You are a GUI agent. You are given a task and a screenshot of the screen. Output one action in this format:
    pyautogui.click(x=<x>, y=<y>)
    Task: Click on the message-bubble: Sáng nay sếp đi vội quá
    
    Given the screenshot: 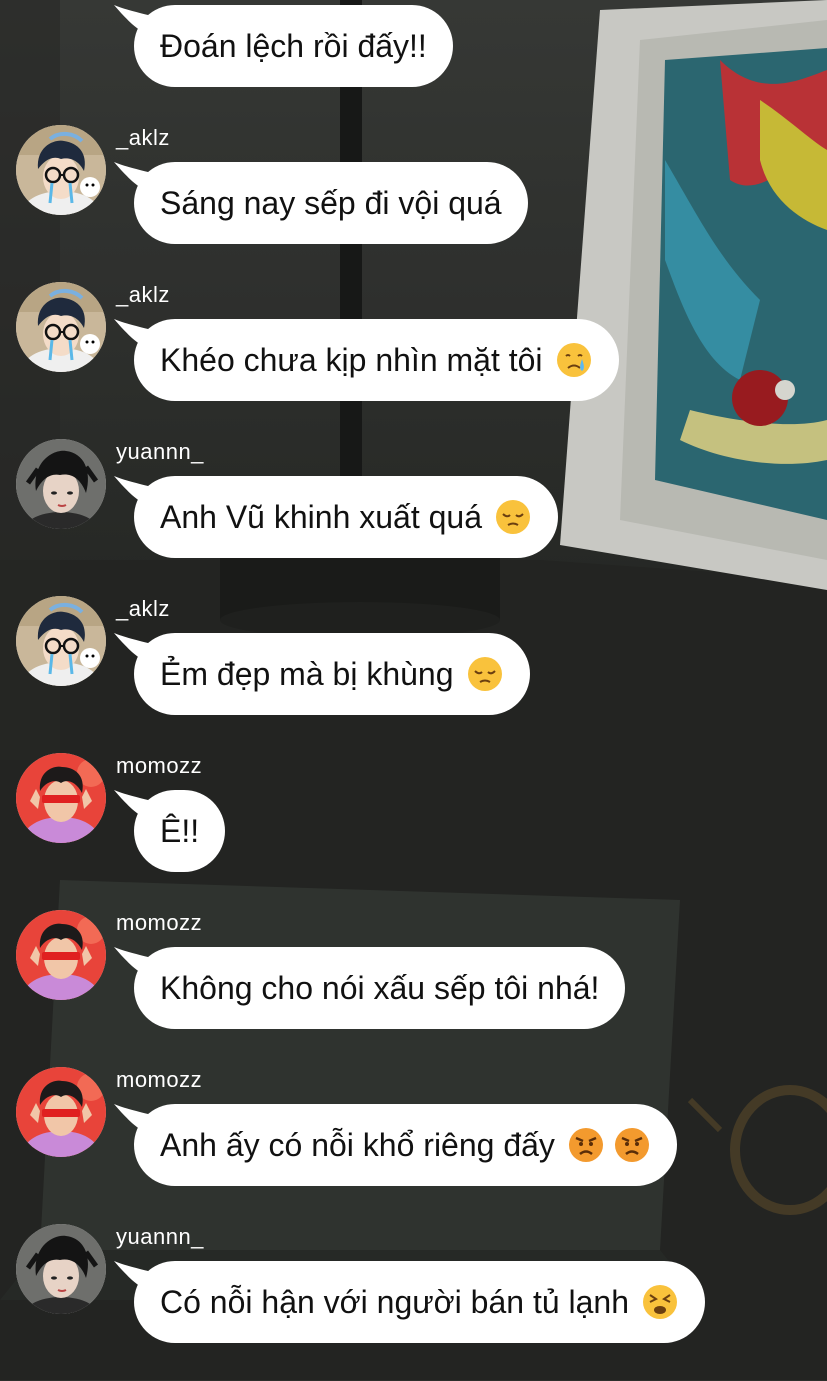 What is the action you would take?
    pyautogui.click(x=321, y=203)
    